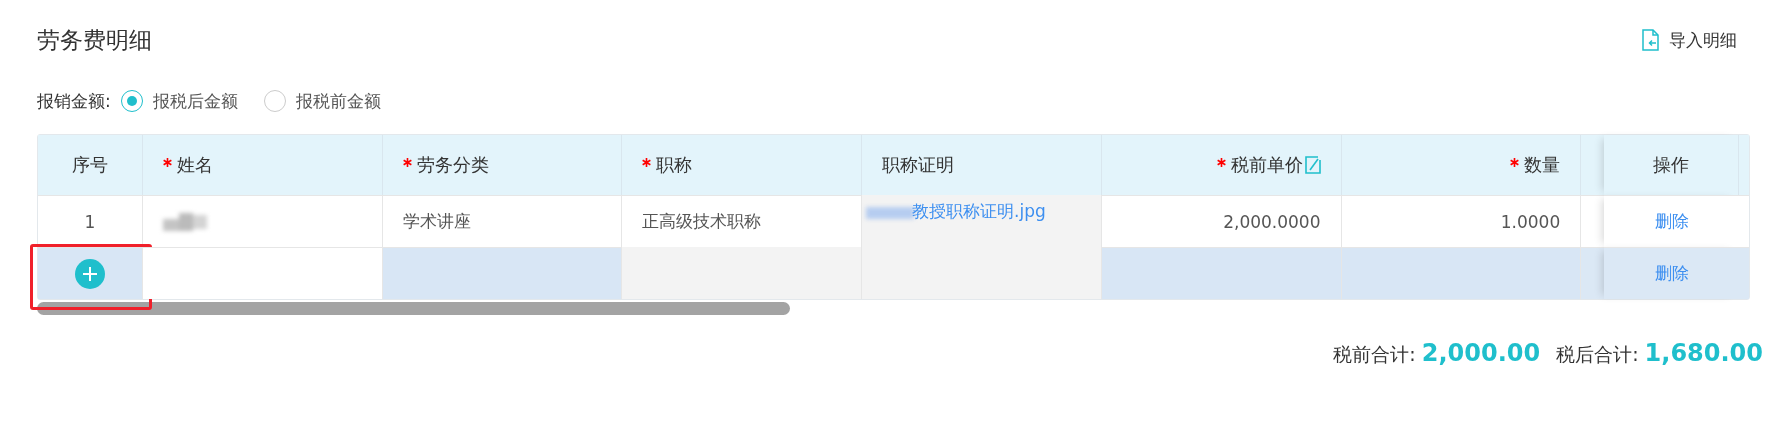  What do you see at coordinates (1703, 353) in the screenshot?
I see `total-value: 1,680.00` at bounding box center [1703, 353].